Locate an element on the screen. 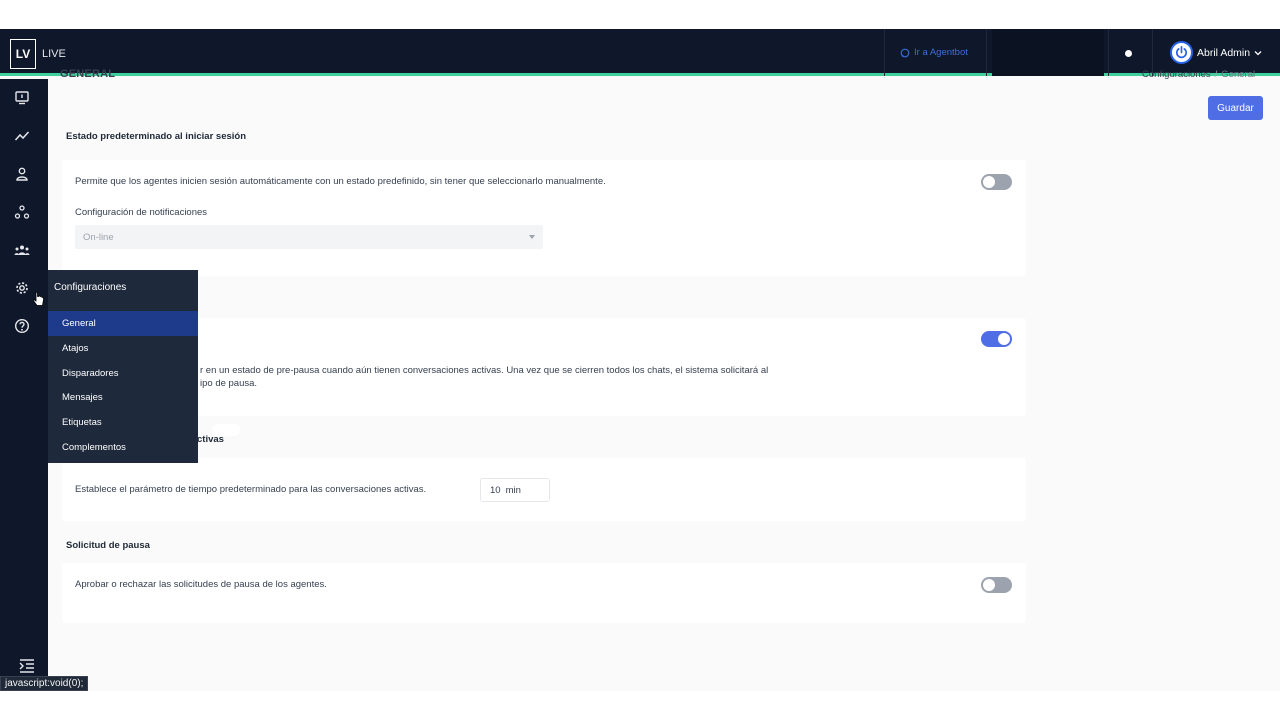 The image size is (1280, 720). minutes-value: 10 is located at coordinates (495, 490).